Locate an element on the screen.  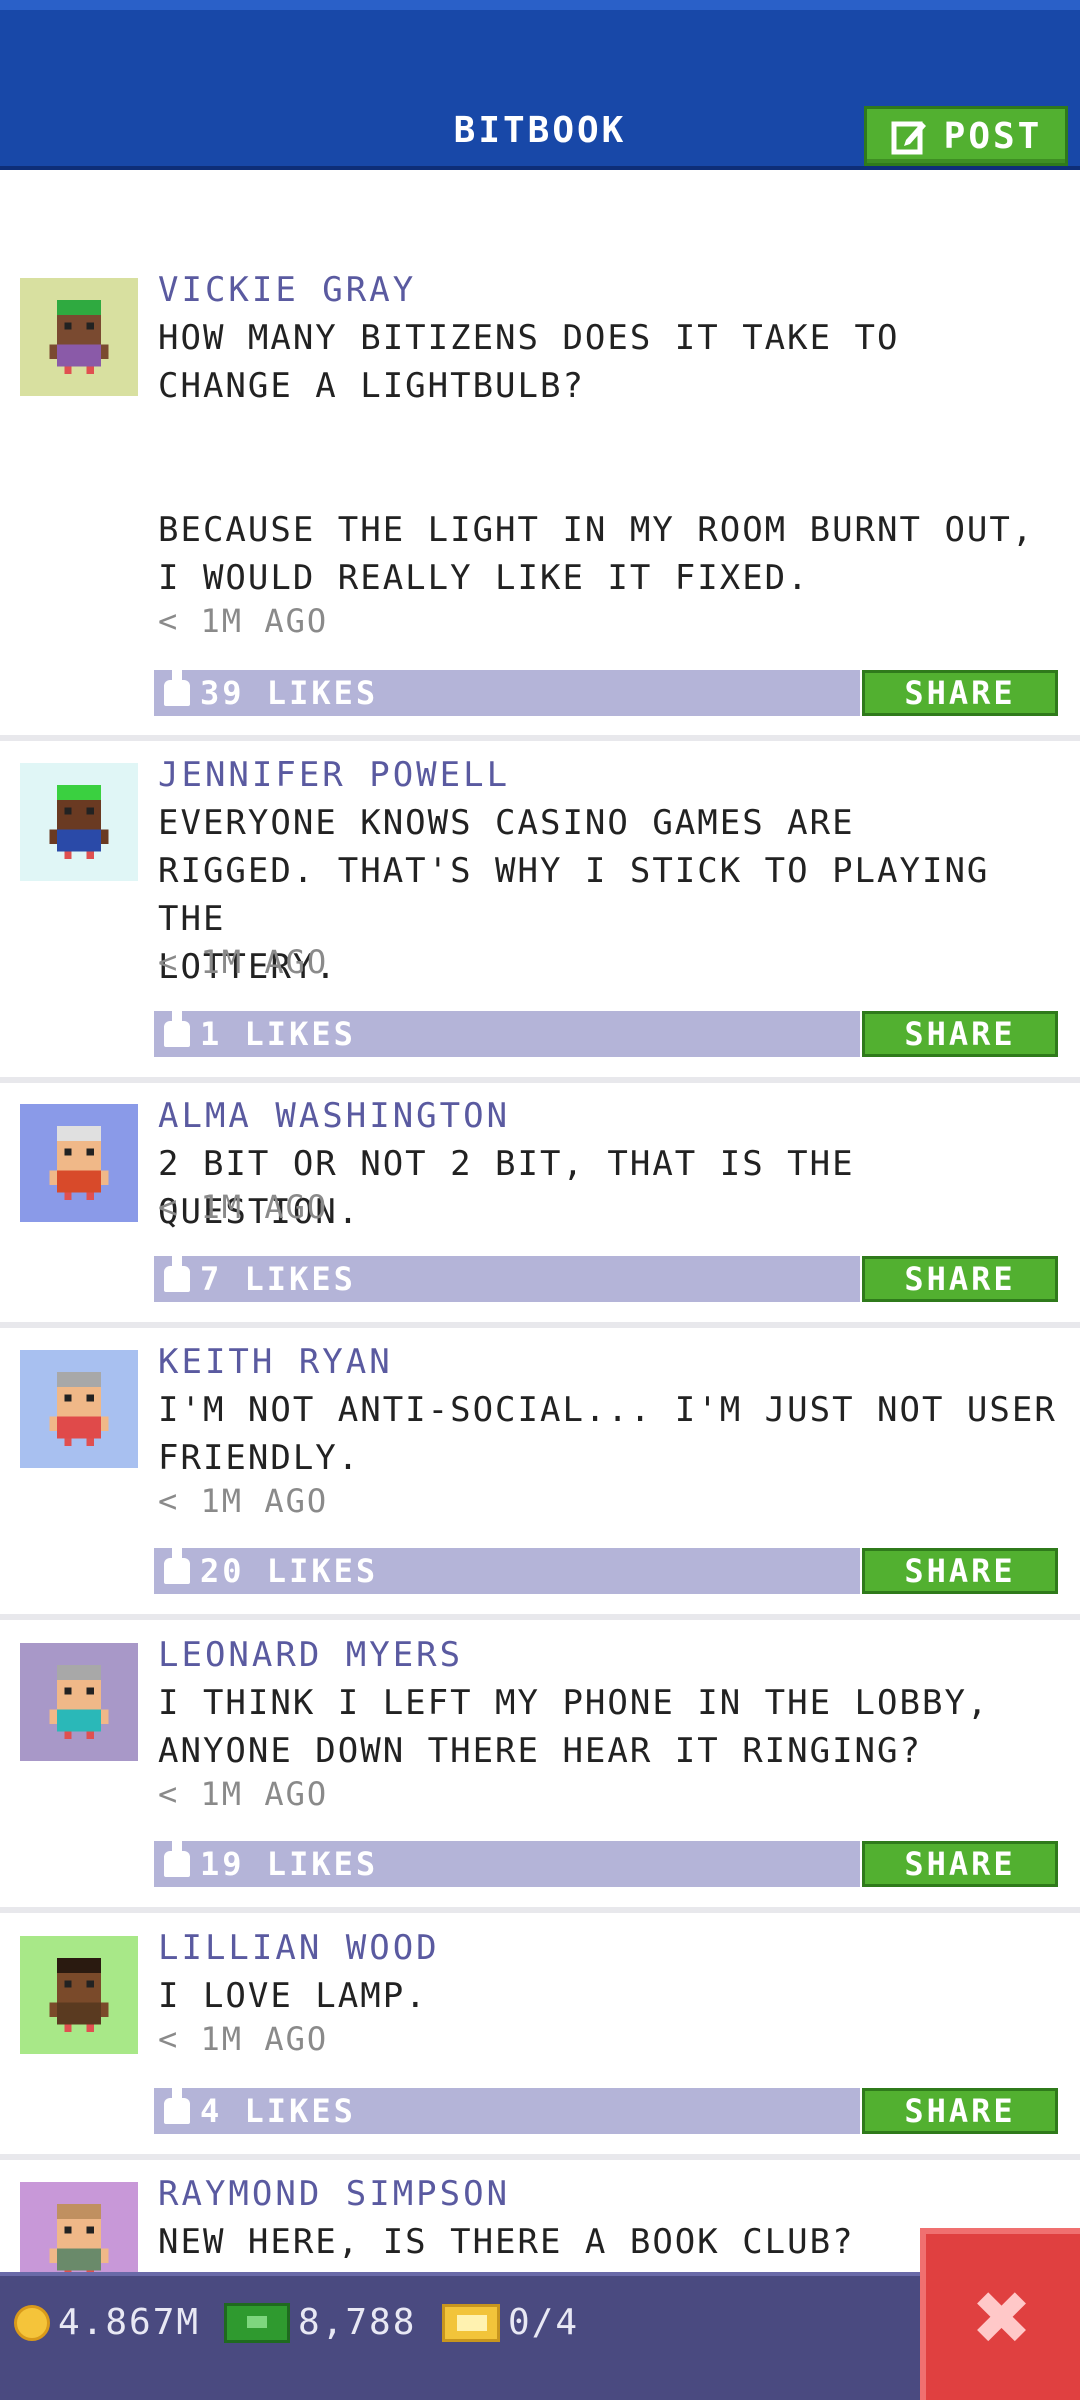
likes-count: 19 LIKES is located at coordinates (289, 1864).